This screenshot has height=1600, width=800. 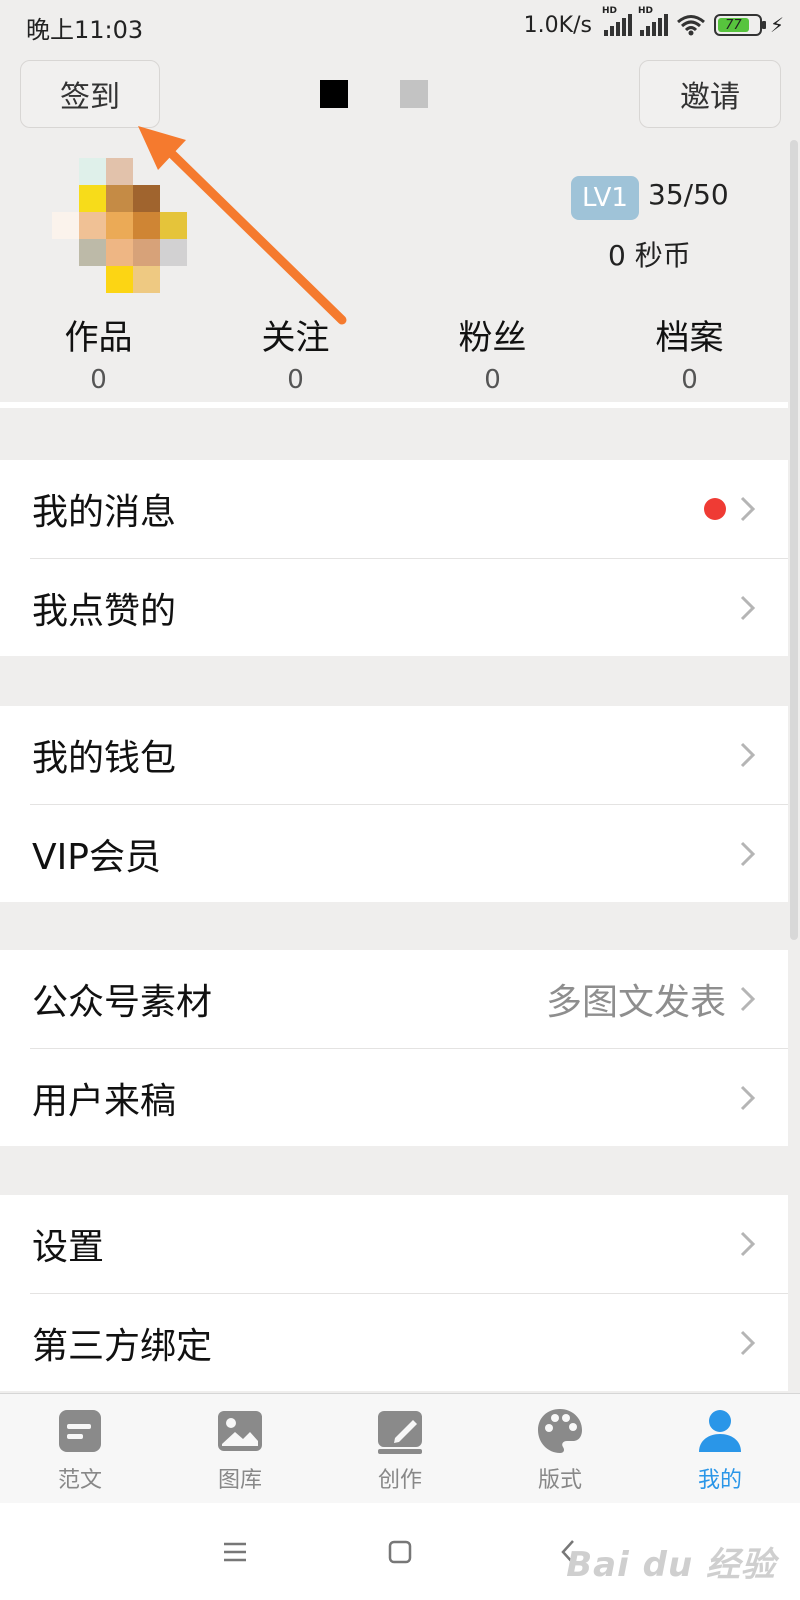 What do you see at coordinates (394, 755) in the screenshot?
I see `menu-item-wallet: 我的钱包` at bounding box center [394, 755].